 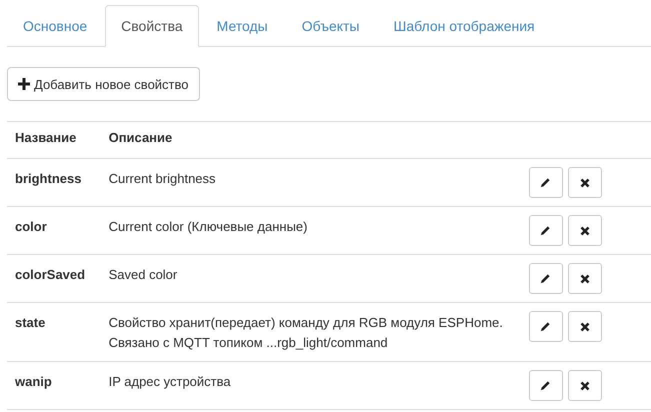 I want to click on property-name: color, so click(x=54, y=230).